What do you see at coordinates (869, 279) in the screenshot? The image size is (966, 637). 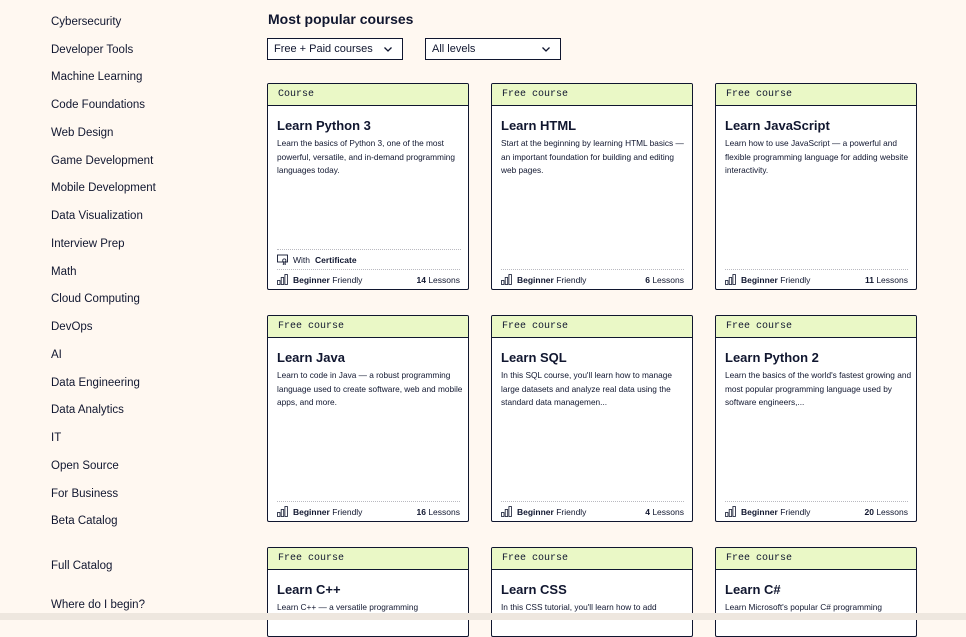 I see `lesson-count: 11` at bounding box center [869, 279].